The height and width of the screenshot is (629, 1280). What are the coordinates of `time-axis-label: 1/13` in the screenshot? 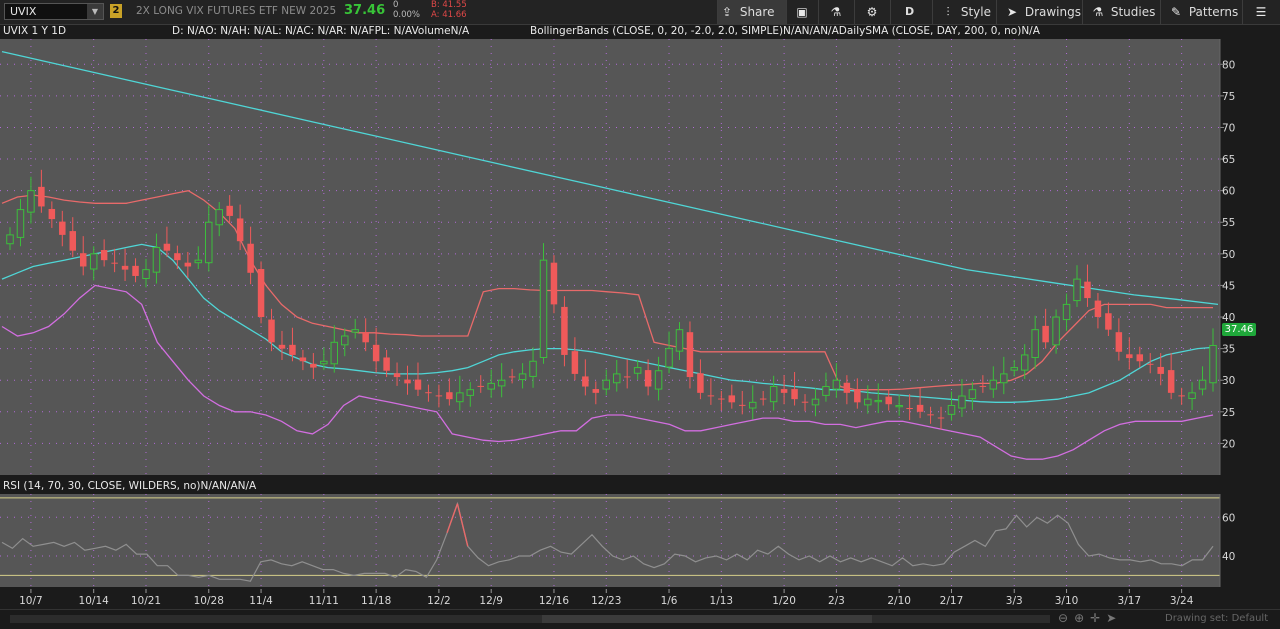 It's located at (722, 601).